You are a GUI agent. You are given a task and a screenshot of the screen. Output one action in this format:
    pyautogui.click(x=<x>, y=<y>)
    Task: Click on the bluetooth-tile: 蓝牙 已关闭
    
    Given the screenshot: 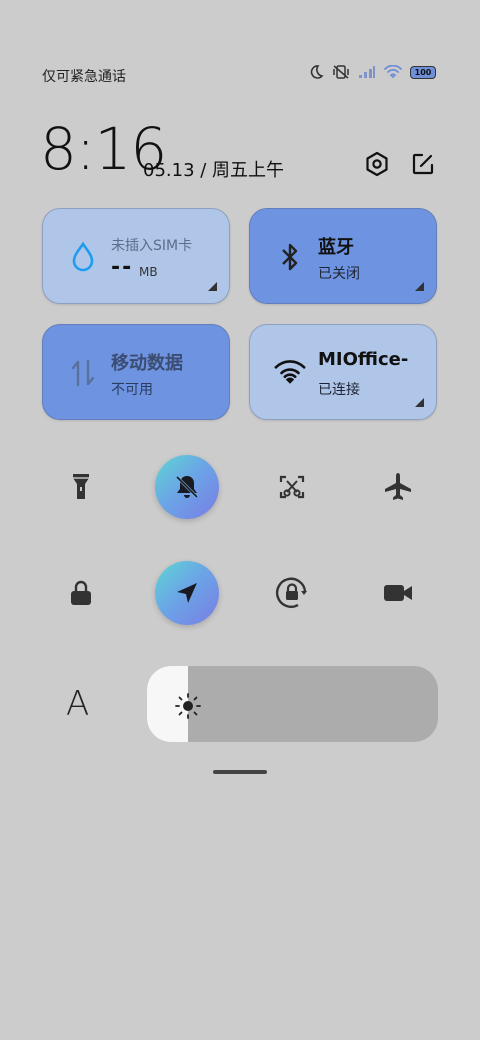 What is the action you would take?
    pyautogui.click(x=343, y=256)
    